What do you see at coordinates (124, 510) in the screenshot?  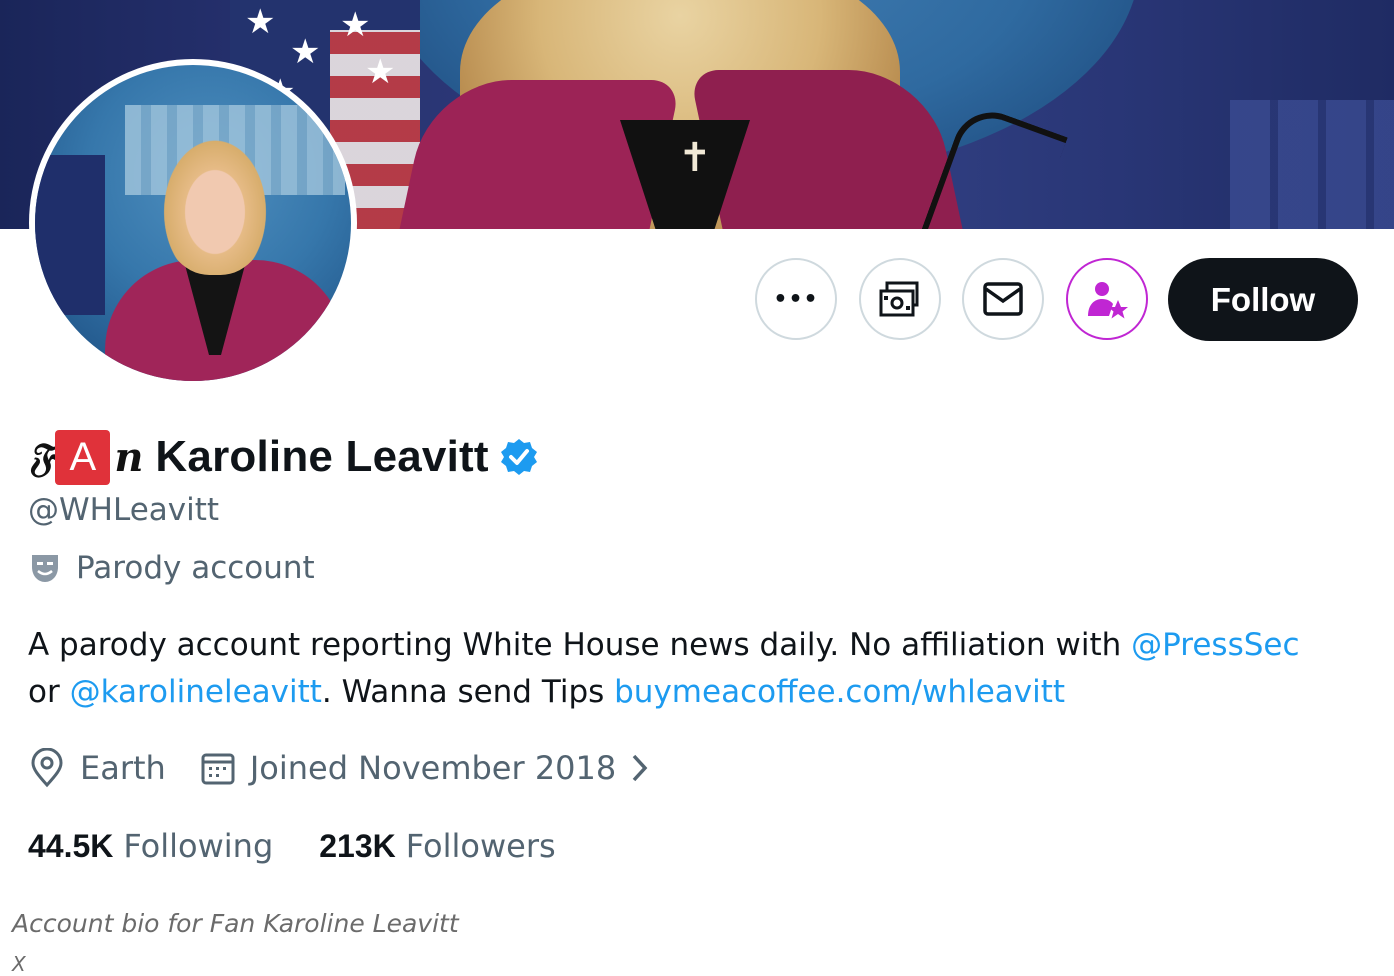 I see `profile-handle: @WHLeavitt` at bounding box center [124, 510].